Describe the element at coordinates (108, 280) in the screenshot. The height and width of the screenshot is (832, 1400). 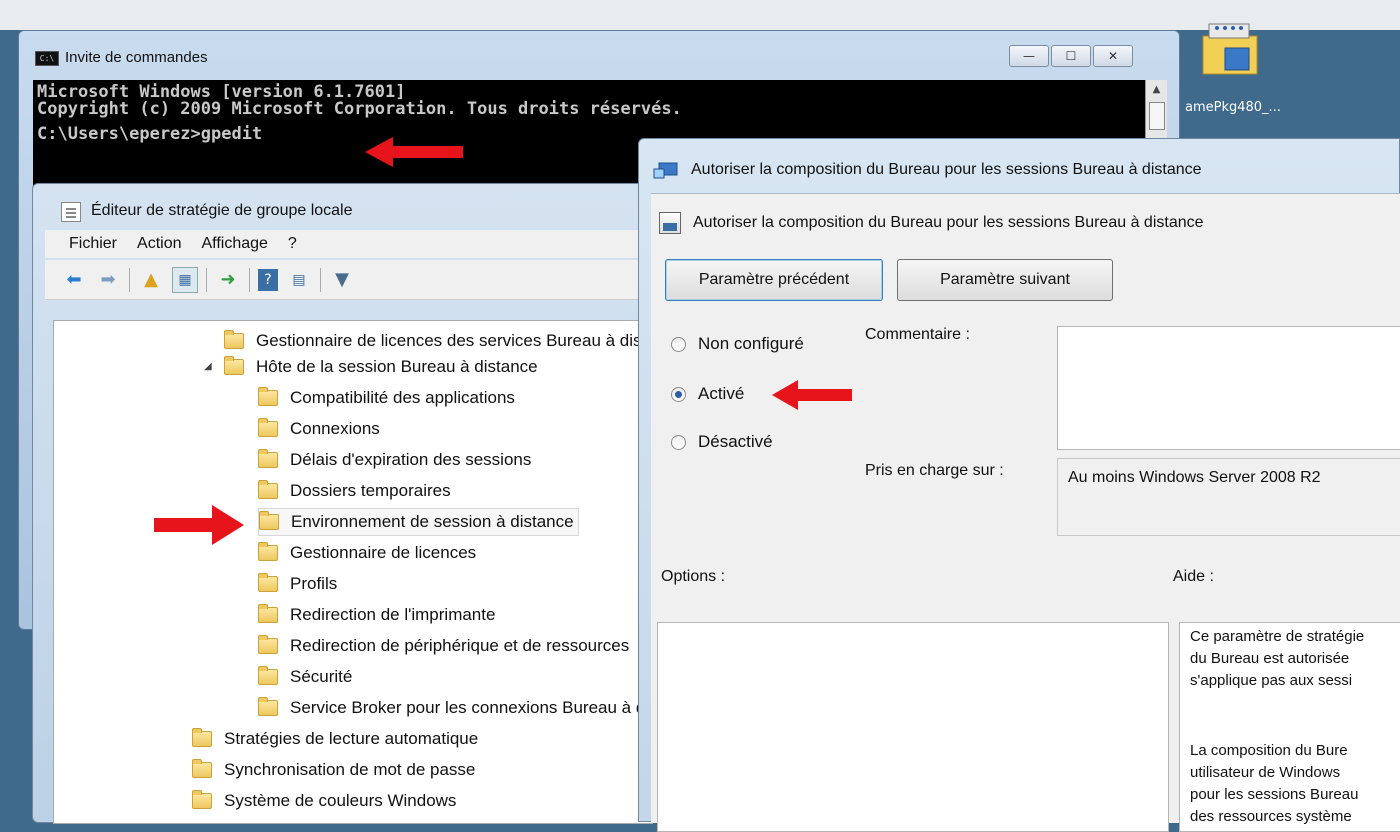
I see `forward-icon: ➡` at that location.